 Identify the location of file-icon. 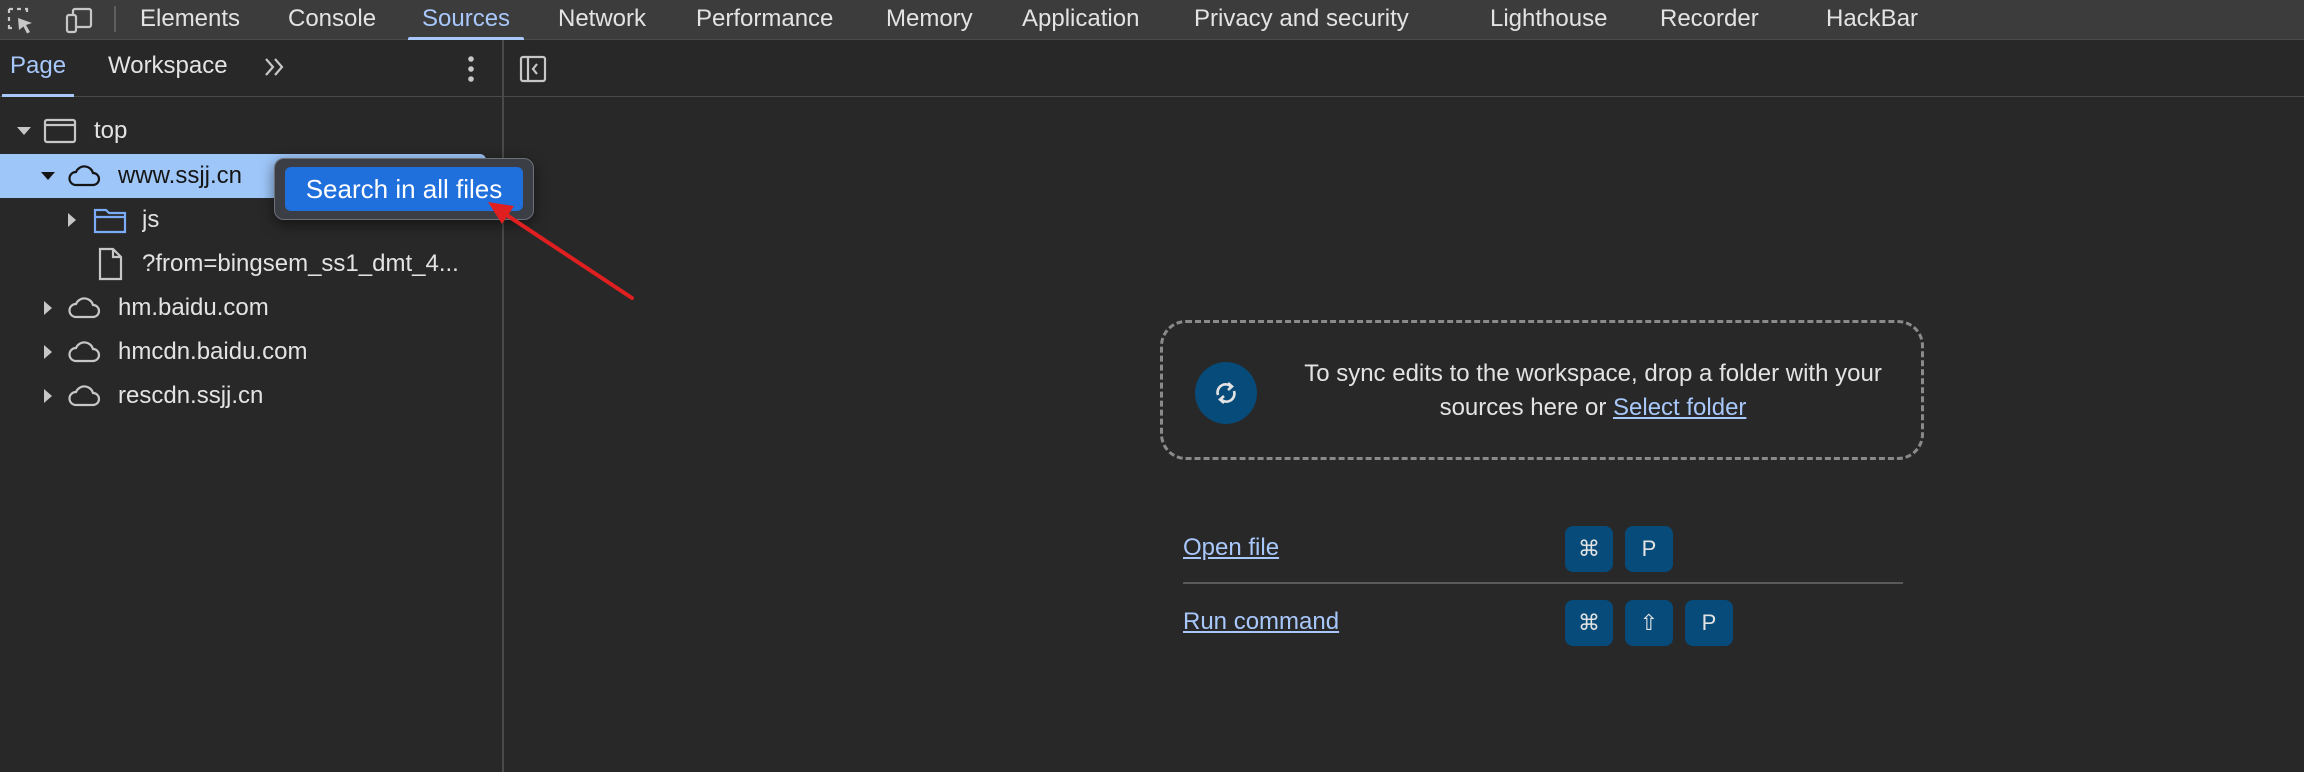
(110, 264).